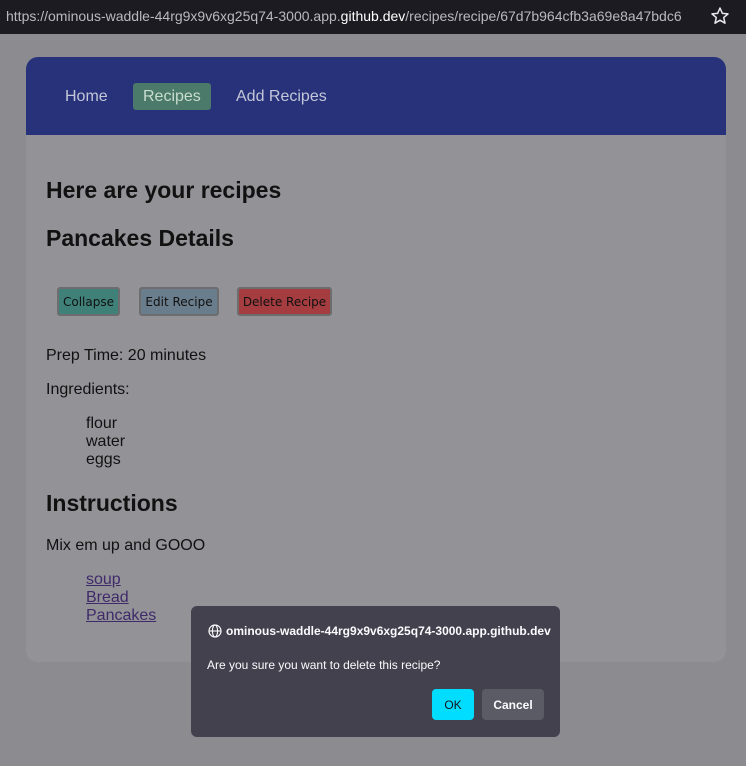  What do you see at coordinates (112, 503) in the screenshot?
I see `instructions-title: Instructions` at bounding box center [112, 503].